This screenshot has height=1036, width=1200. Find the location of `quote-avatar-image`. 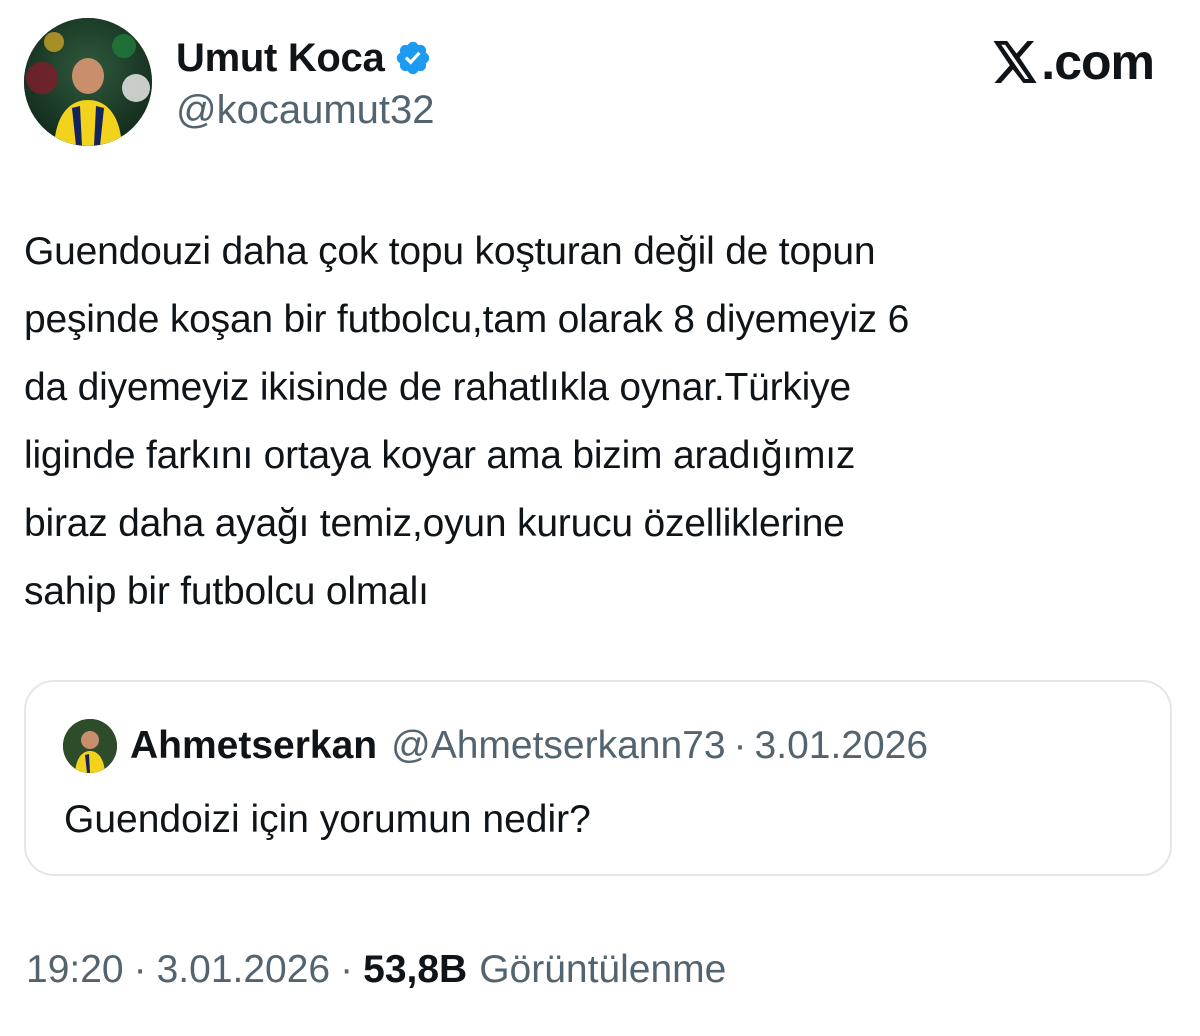

quote-avatar-image is located at coordinates (90, 746).